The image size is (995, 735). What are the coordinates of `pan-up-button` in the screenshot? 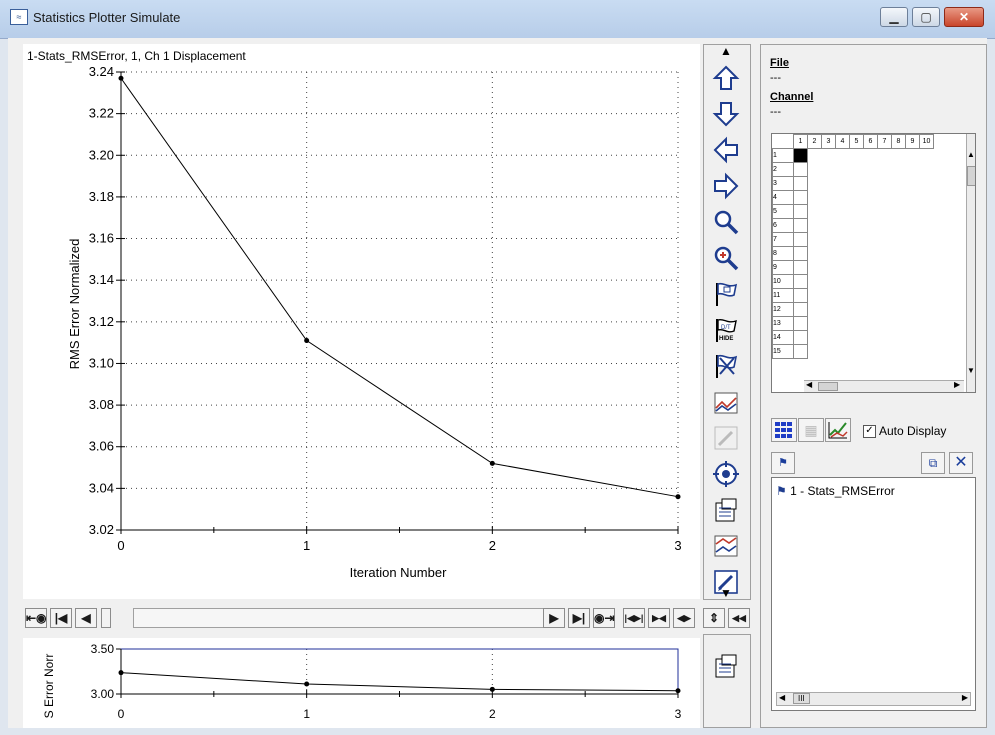 It's located at (726, 78).